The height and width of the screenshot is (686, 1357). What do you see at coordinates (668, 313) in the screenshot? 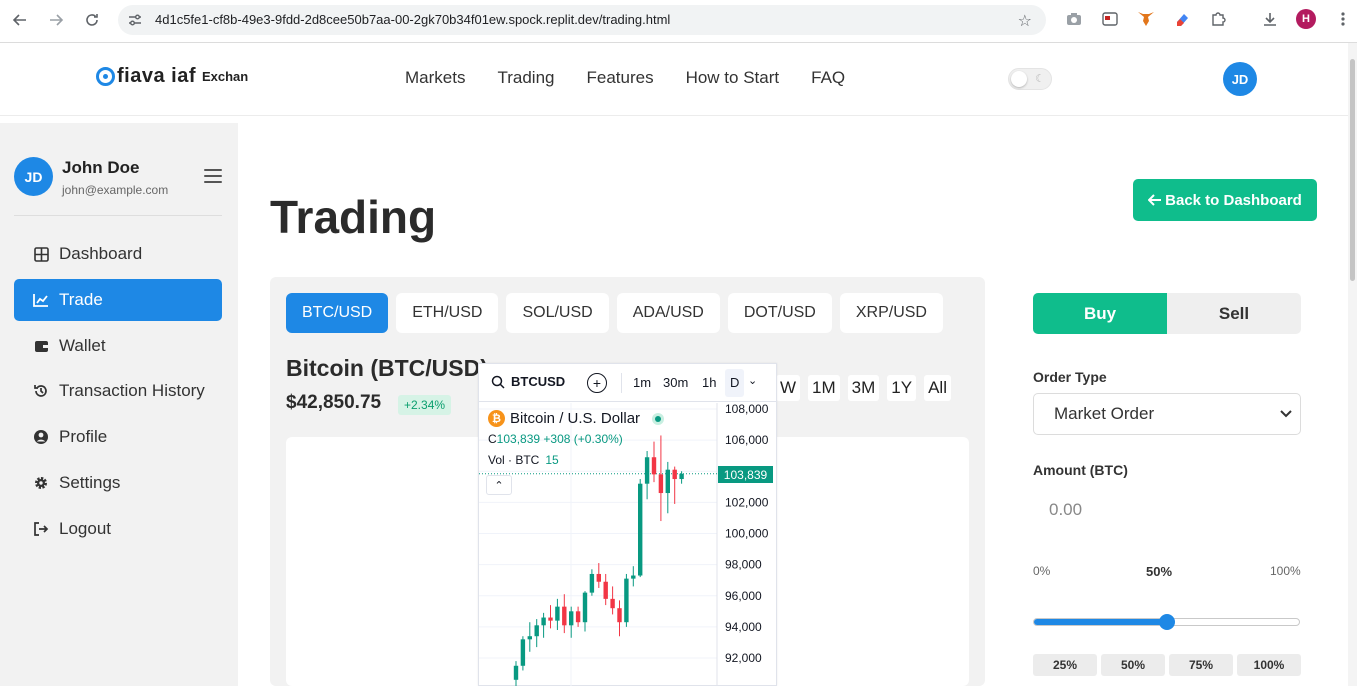
I see `pair-tab-ada-usd: ADA/USD` at bounding box center [668, 313].